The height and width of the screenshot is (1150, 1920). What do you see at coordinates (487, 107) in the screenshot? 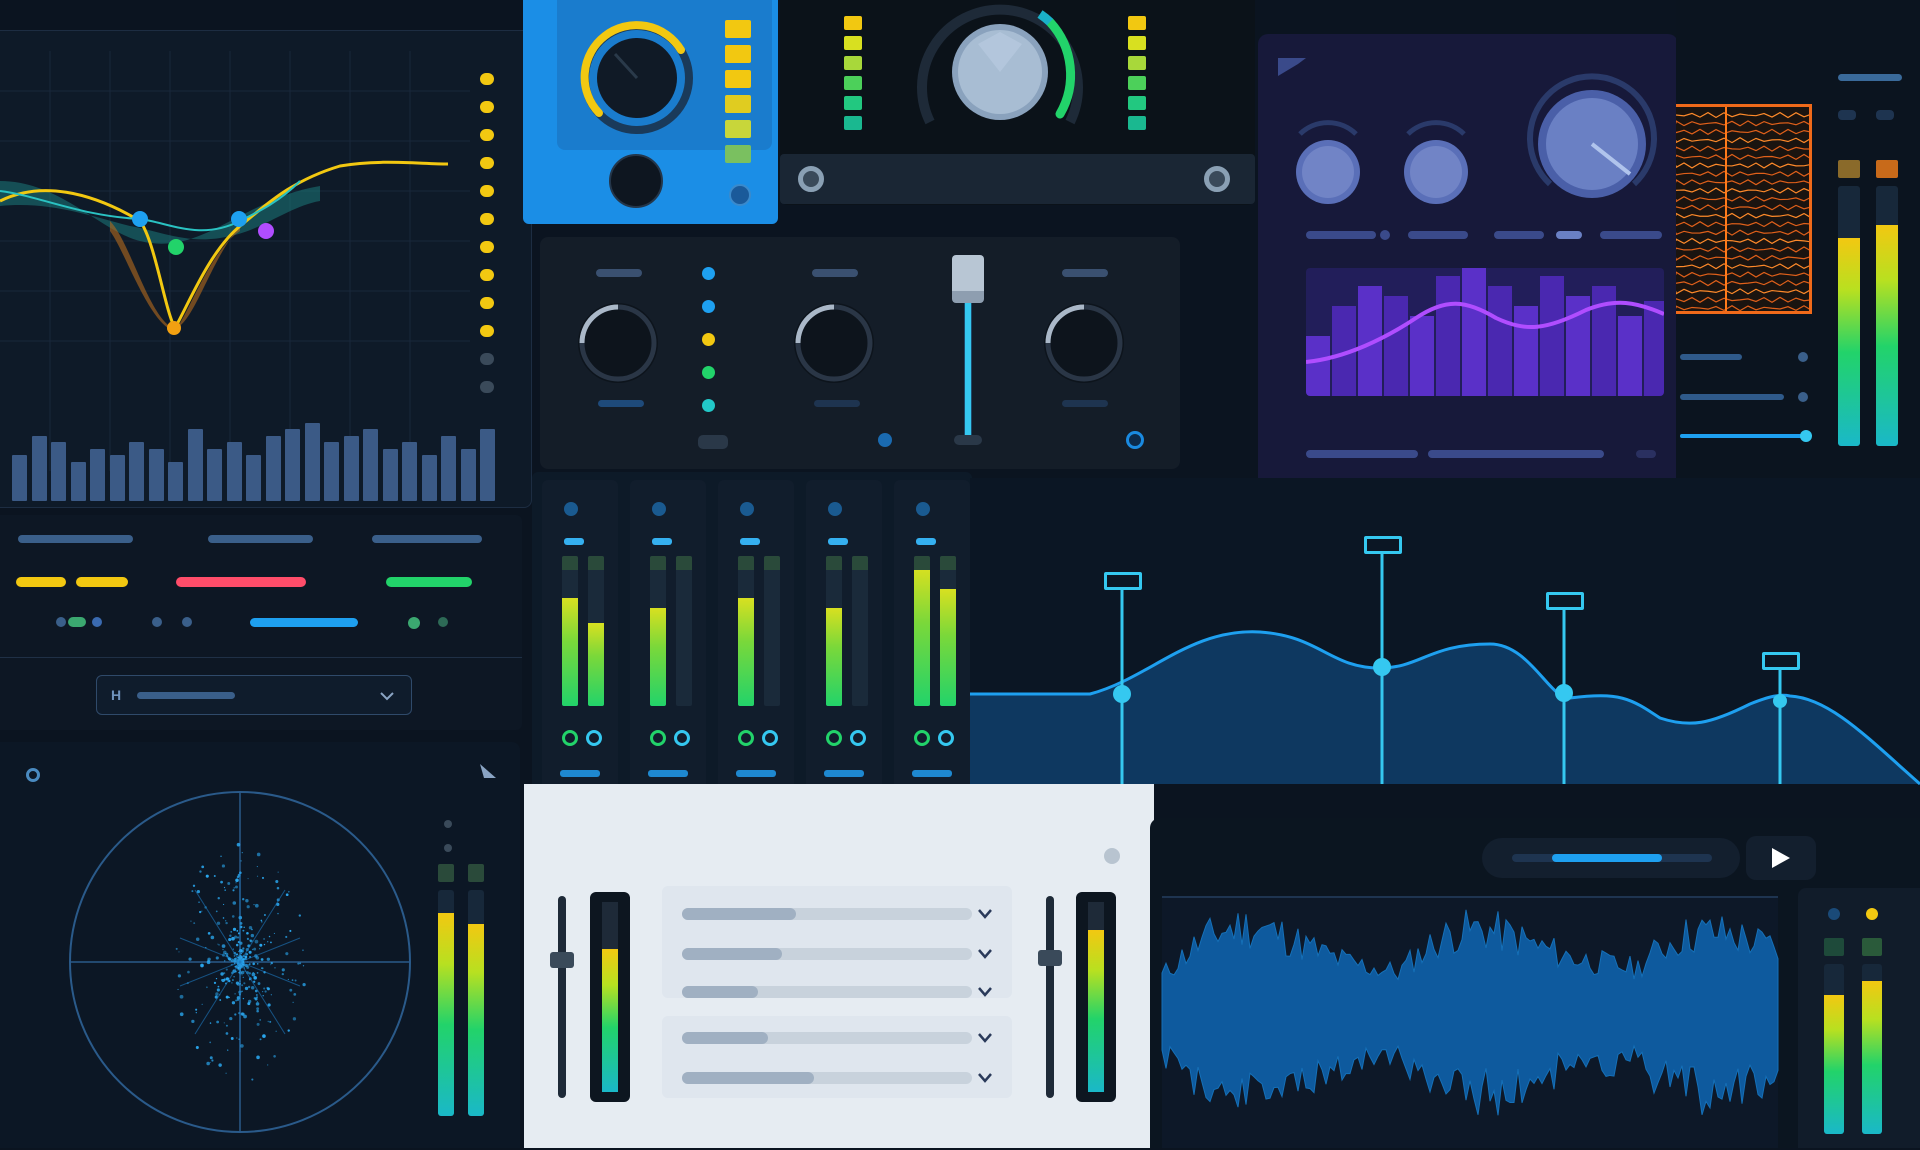
I see `eq-led` at bounding box center [487, 107].